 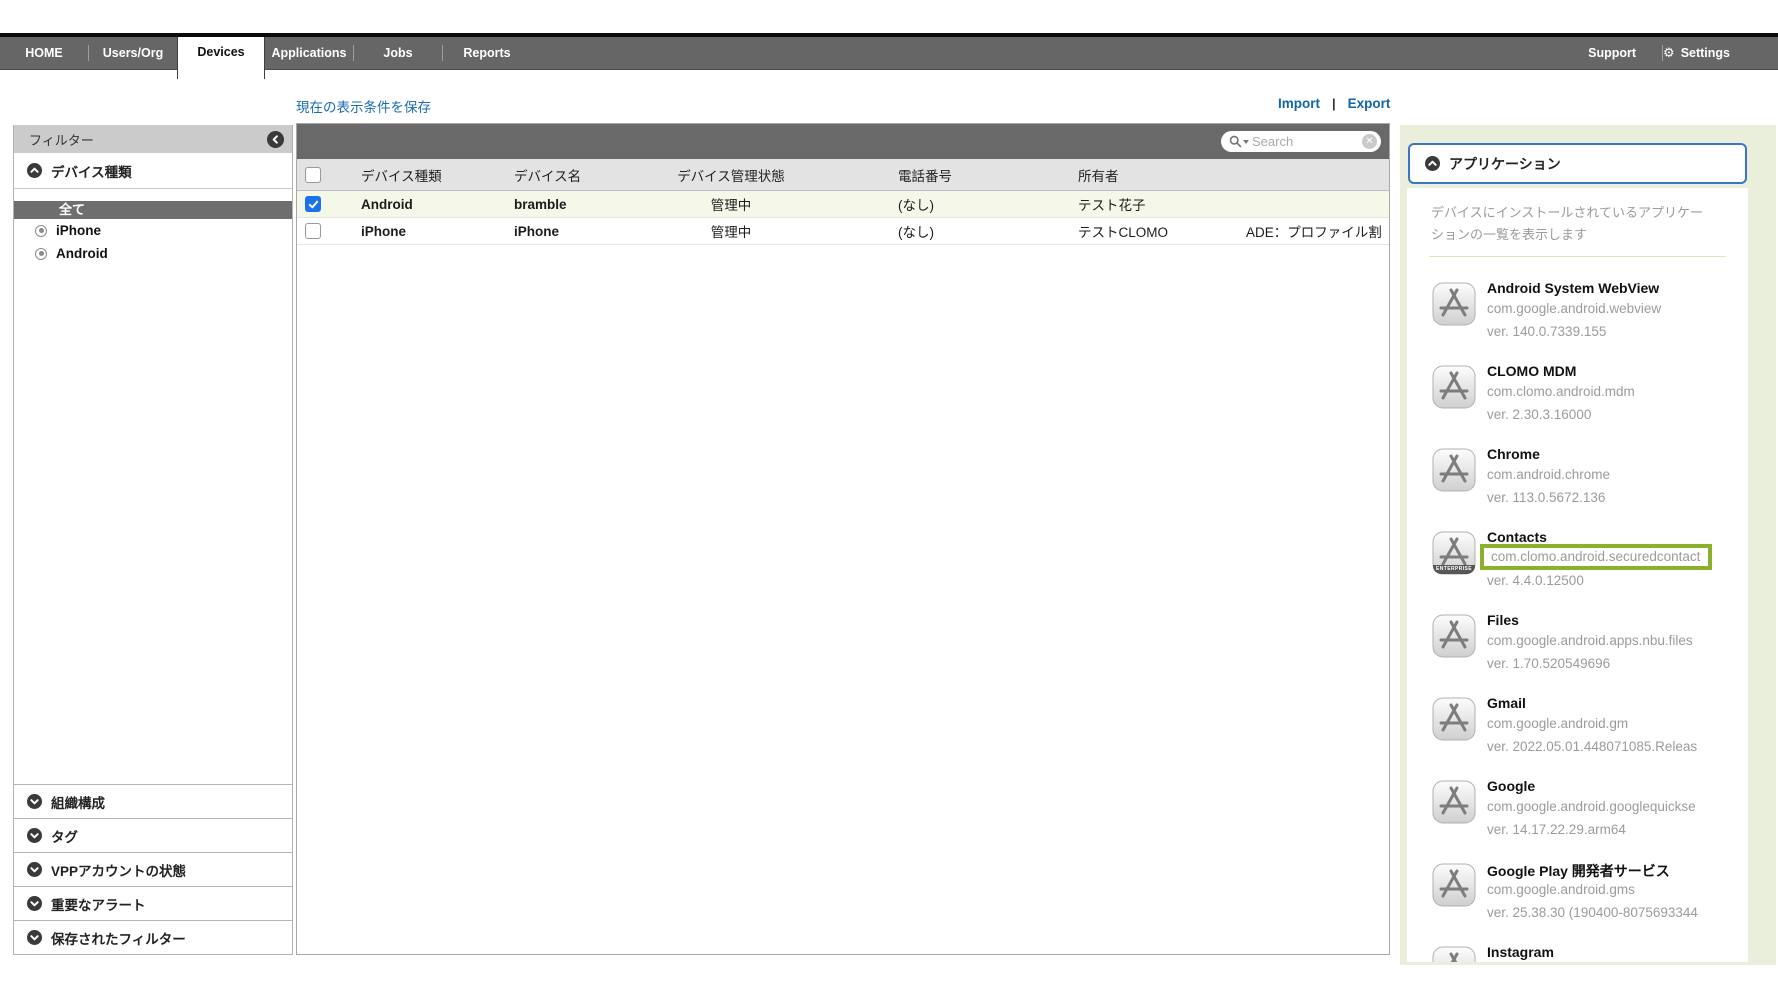 What do you see at coordinates (153, 835) in the screenshot?
I see `filter-section-tags: タグ` at bounding box center [153, 835].